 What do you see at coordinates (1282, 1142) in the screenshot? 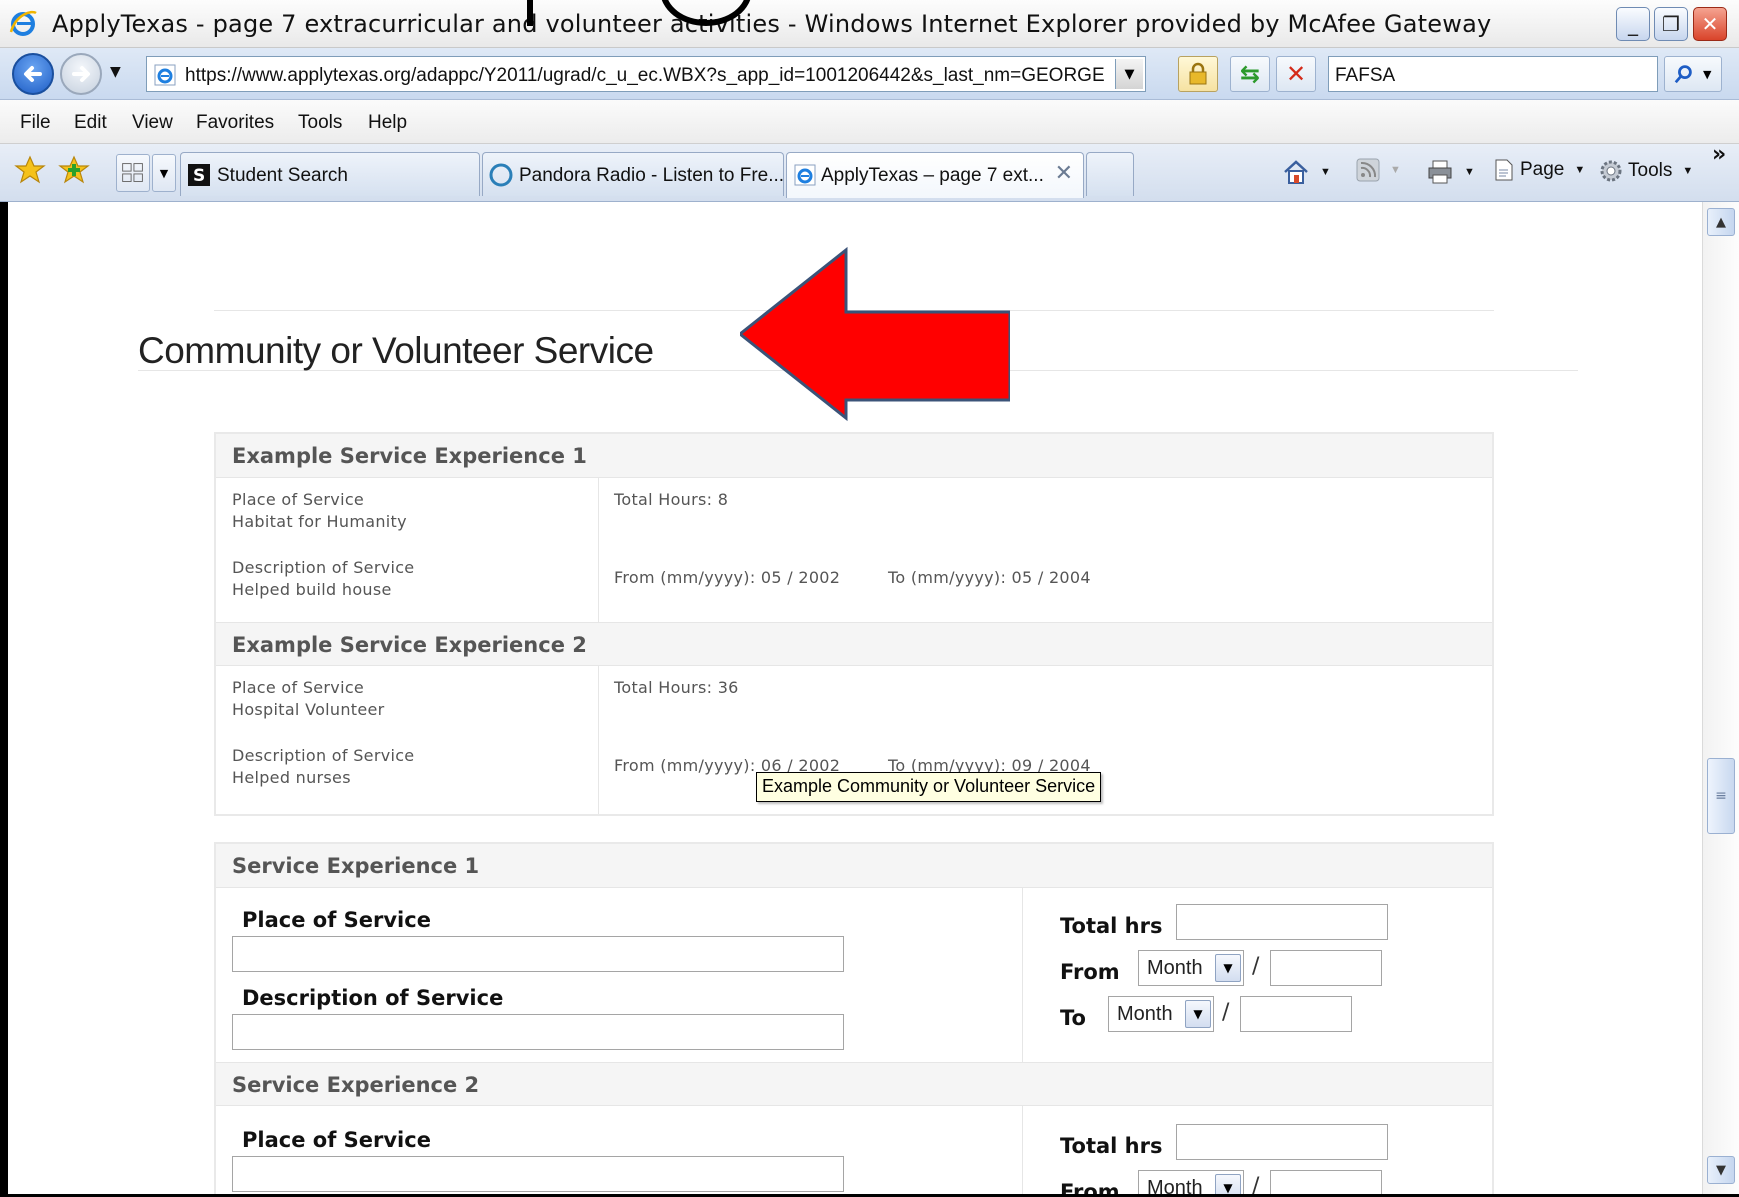
I see `service-2-total-input` at bounding box center [1282, 1142].